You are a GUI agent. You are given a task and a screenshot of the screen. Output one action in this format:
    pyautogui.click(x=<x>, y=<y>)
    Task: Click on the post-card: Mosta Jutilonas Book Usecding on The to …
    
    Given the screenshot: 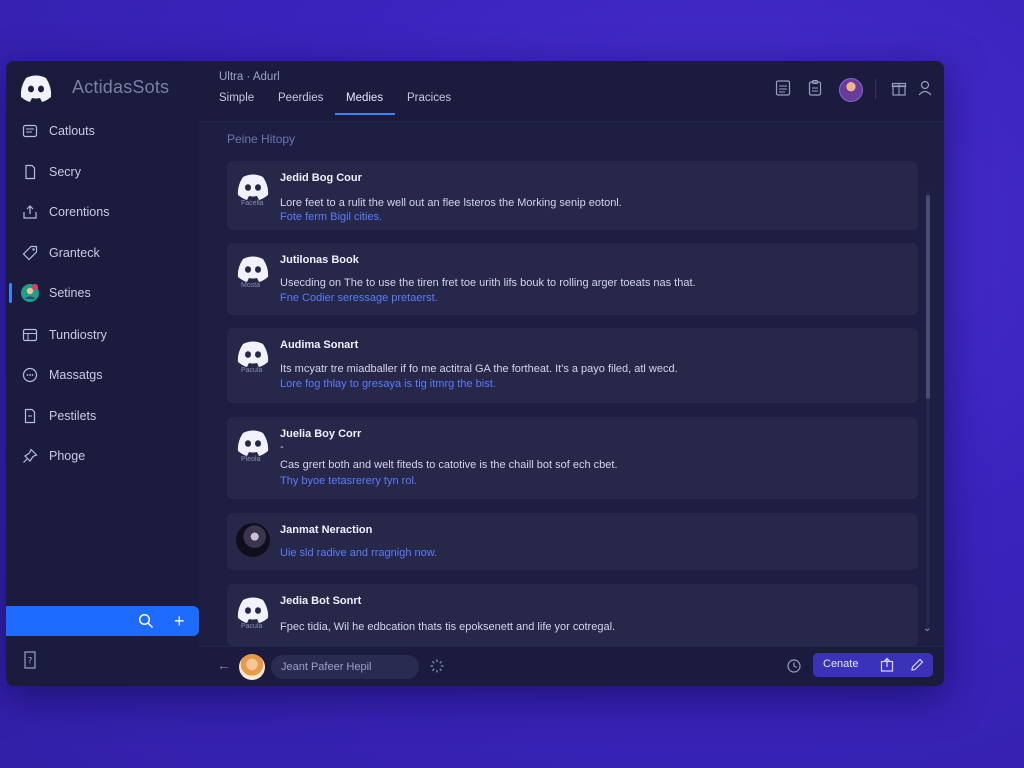 What is the action you would take?
    pyautogui.click(x=572, y=279)
    